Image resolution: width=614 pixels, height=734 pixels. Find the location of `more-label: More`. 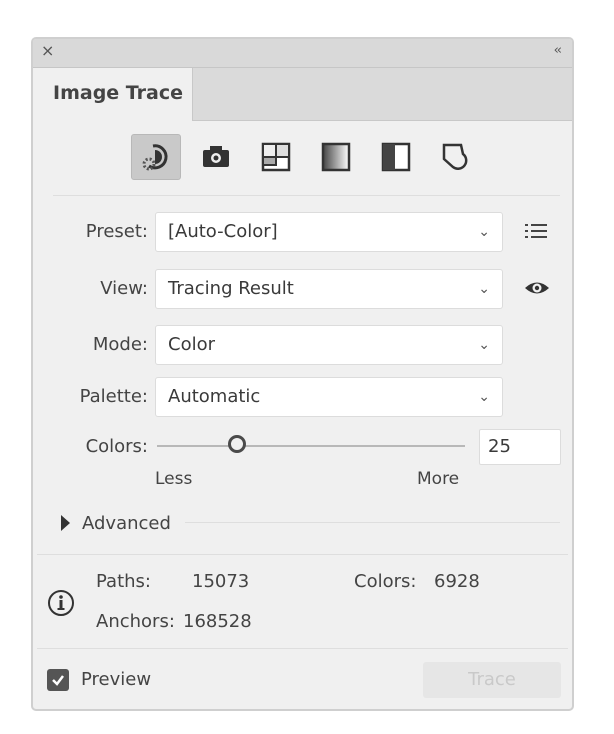

more-label: More is located at coordinates (438, 479).